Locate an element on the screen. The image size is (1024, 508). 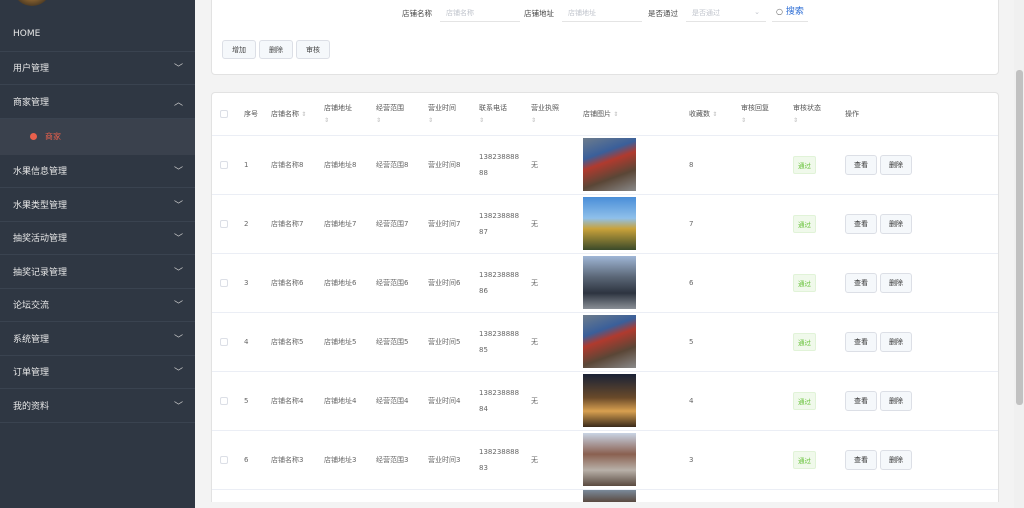
favorite-count: 5 is located at coordinates (713, 342).